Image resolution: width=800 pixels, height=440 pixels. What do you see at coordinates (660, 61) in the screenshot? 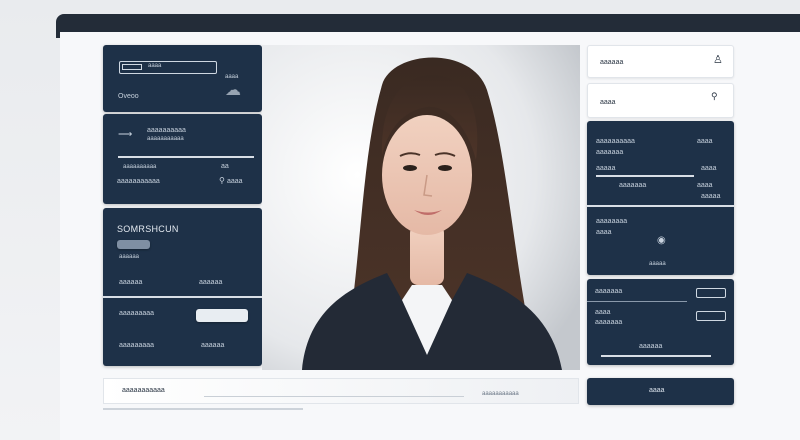
I see `right-card-1: aaaaaa ♙` at bounding box center [660, 61].